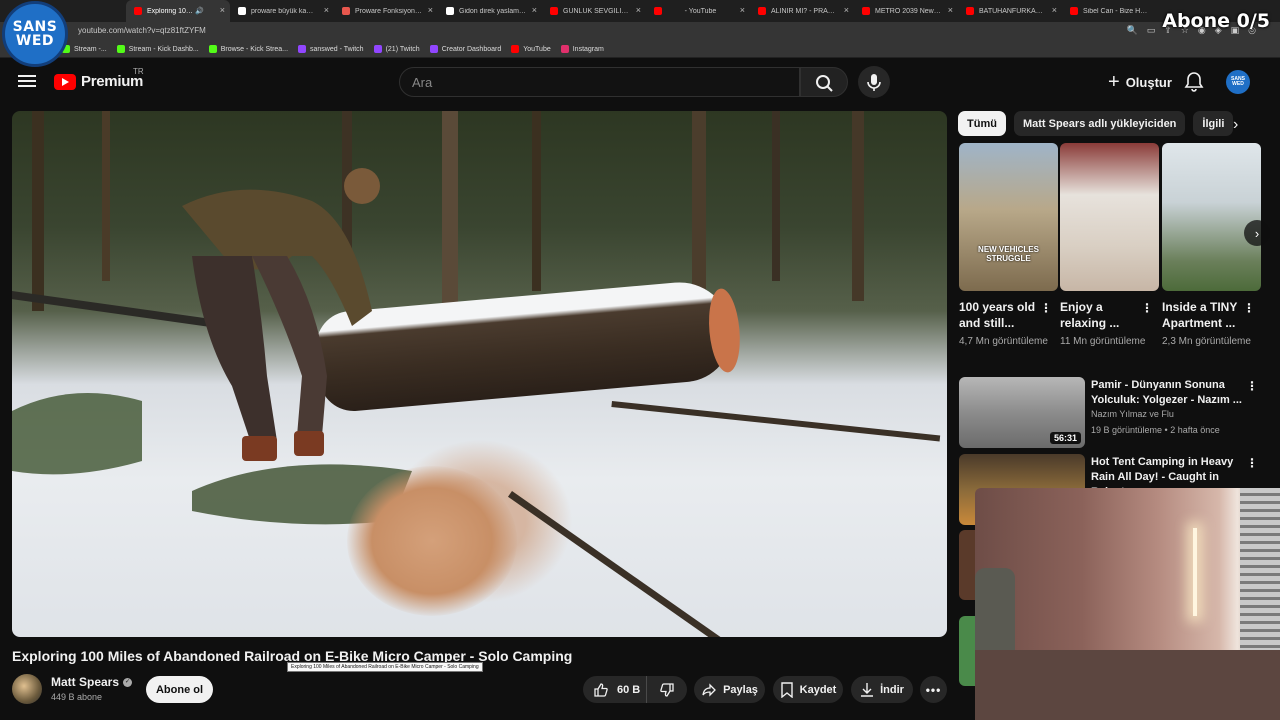 This screenshot has height=720, width=1280. I want to click on thumbs-down-icon, so click(667, 689).